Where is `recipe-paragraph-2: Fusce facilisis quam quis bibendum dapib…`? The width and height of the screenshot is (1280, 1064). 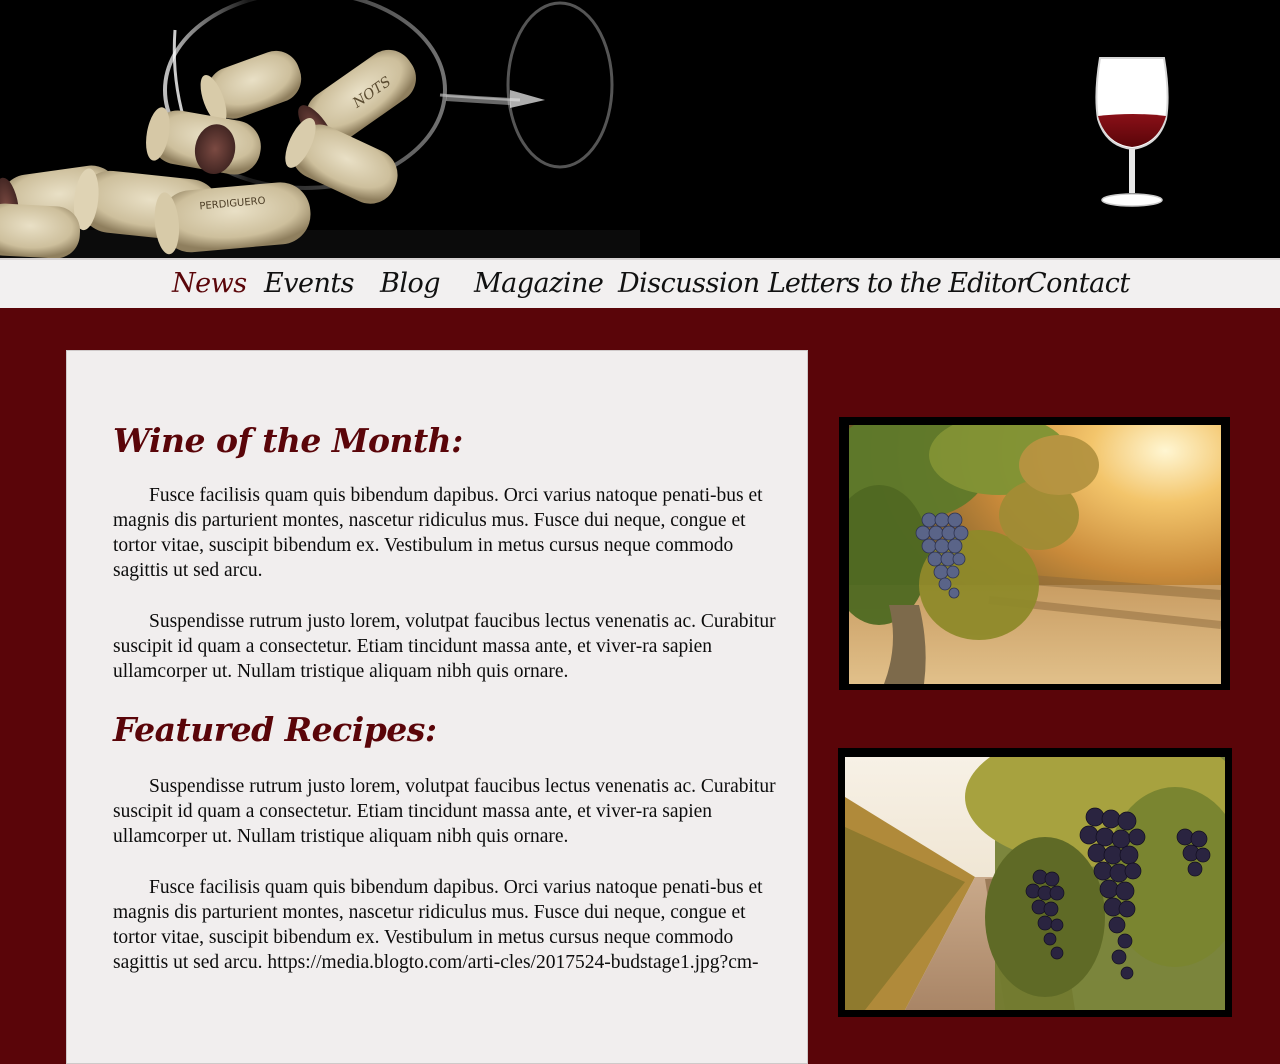
recipe-paragraph-2: Fusce facilisis quam quis bibendum dapib… is located at coordinates (438, 925).